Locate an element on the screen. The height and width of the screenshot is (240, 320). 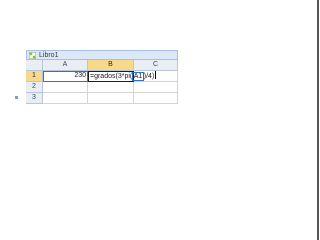
cell-a2 is located at coordinates (65, 87).